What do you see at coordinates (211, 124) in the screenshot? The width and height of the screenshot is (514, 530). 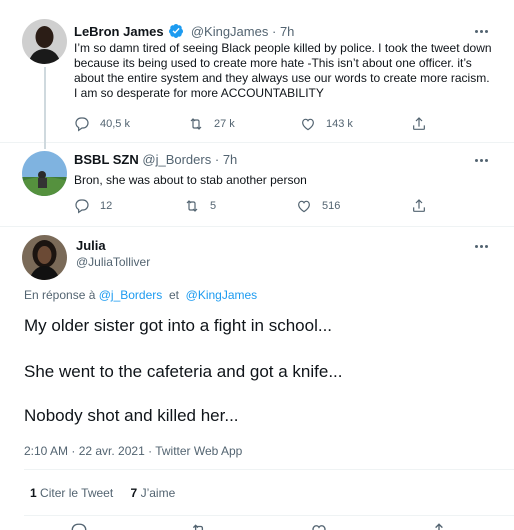 I see `retweet-button: 27 k` at bounding box center [211, 124].